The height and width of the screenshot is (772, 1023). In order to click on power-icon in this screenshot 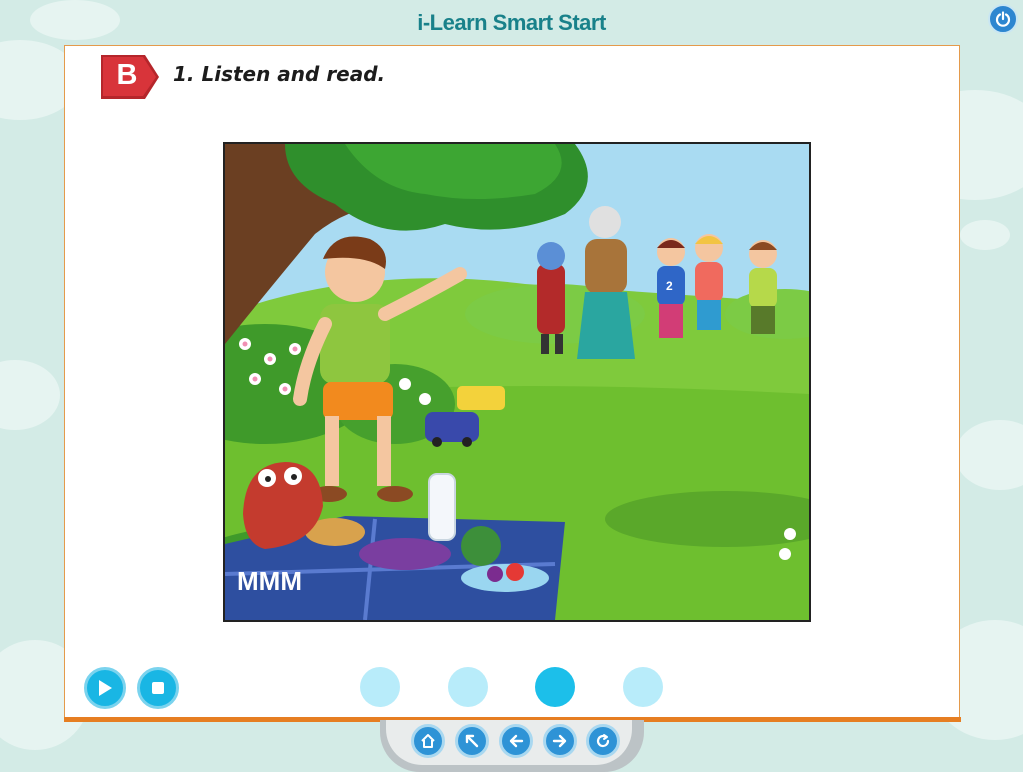, I will do `click(1003, 19)`.